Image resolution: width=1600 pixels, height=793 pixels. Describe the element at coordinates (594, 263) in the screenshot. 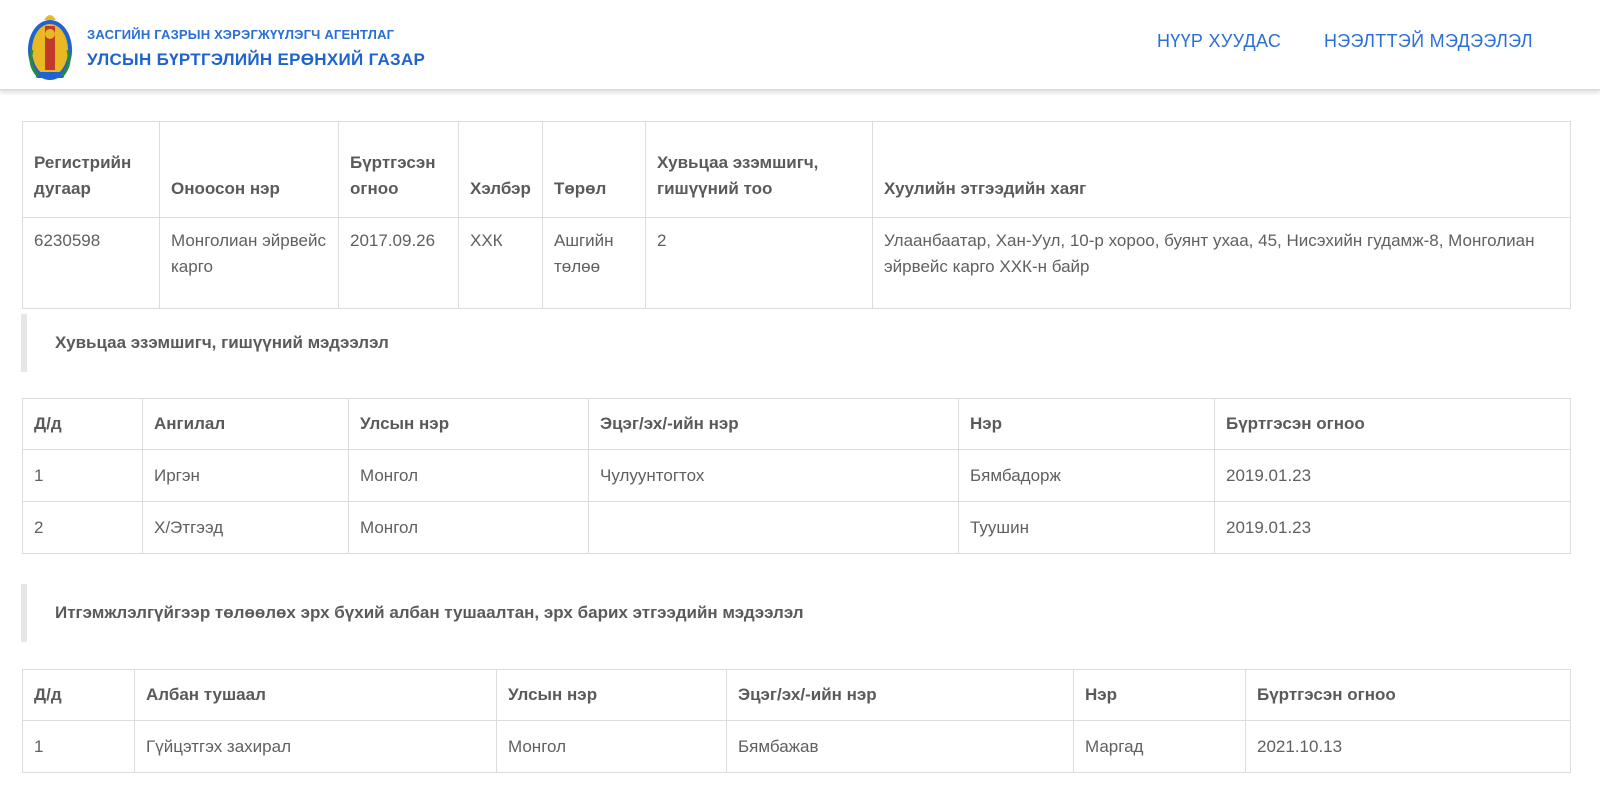

I see `cell-type: Ашгийн төлөө` at that location.